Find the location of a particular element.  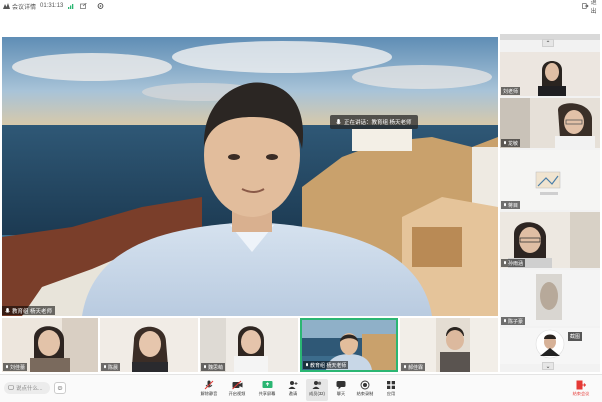

participant-name: 郝佳霖 is located at coordinates (416, 367).